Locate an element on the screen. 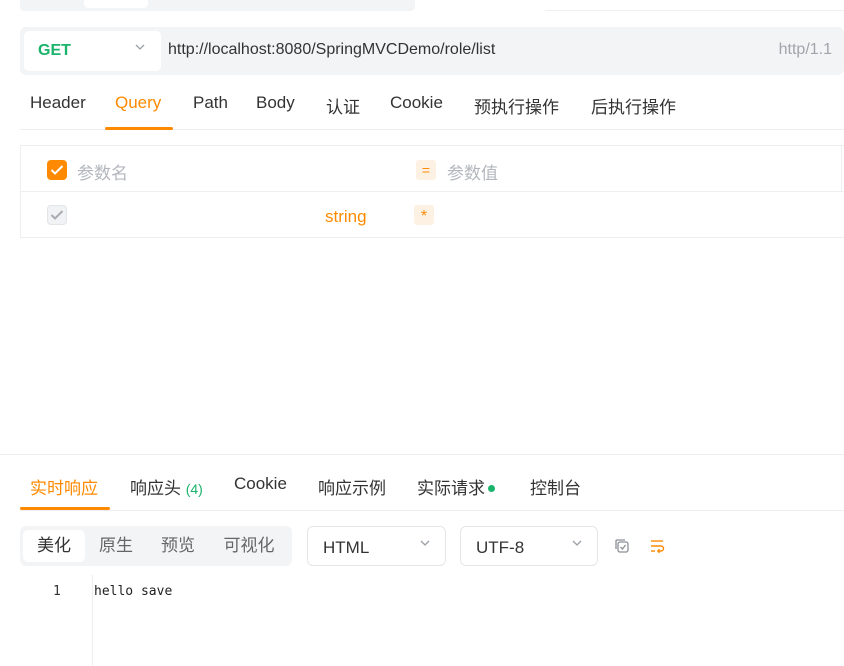 This screenshot has height=666, width=844. param-value-placeholder: 参数值 is located at coordinates (472, 171).